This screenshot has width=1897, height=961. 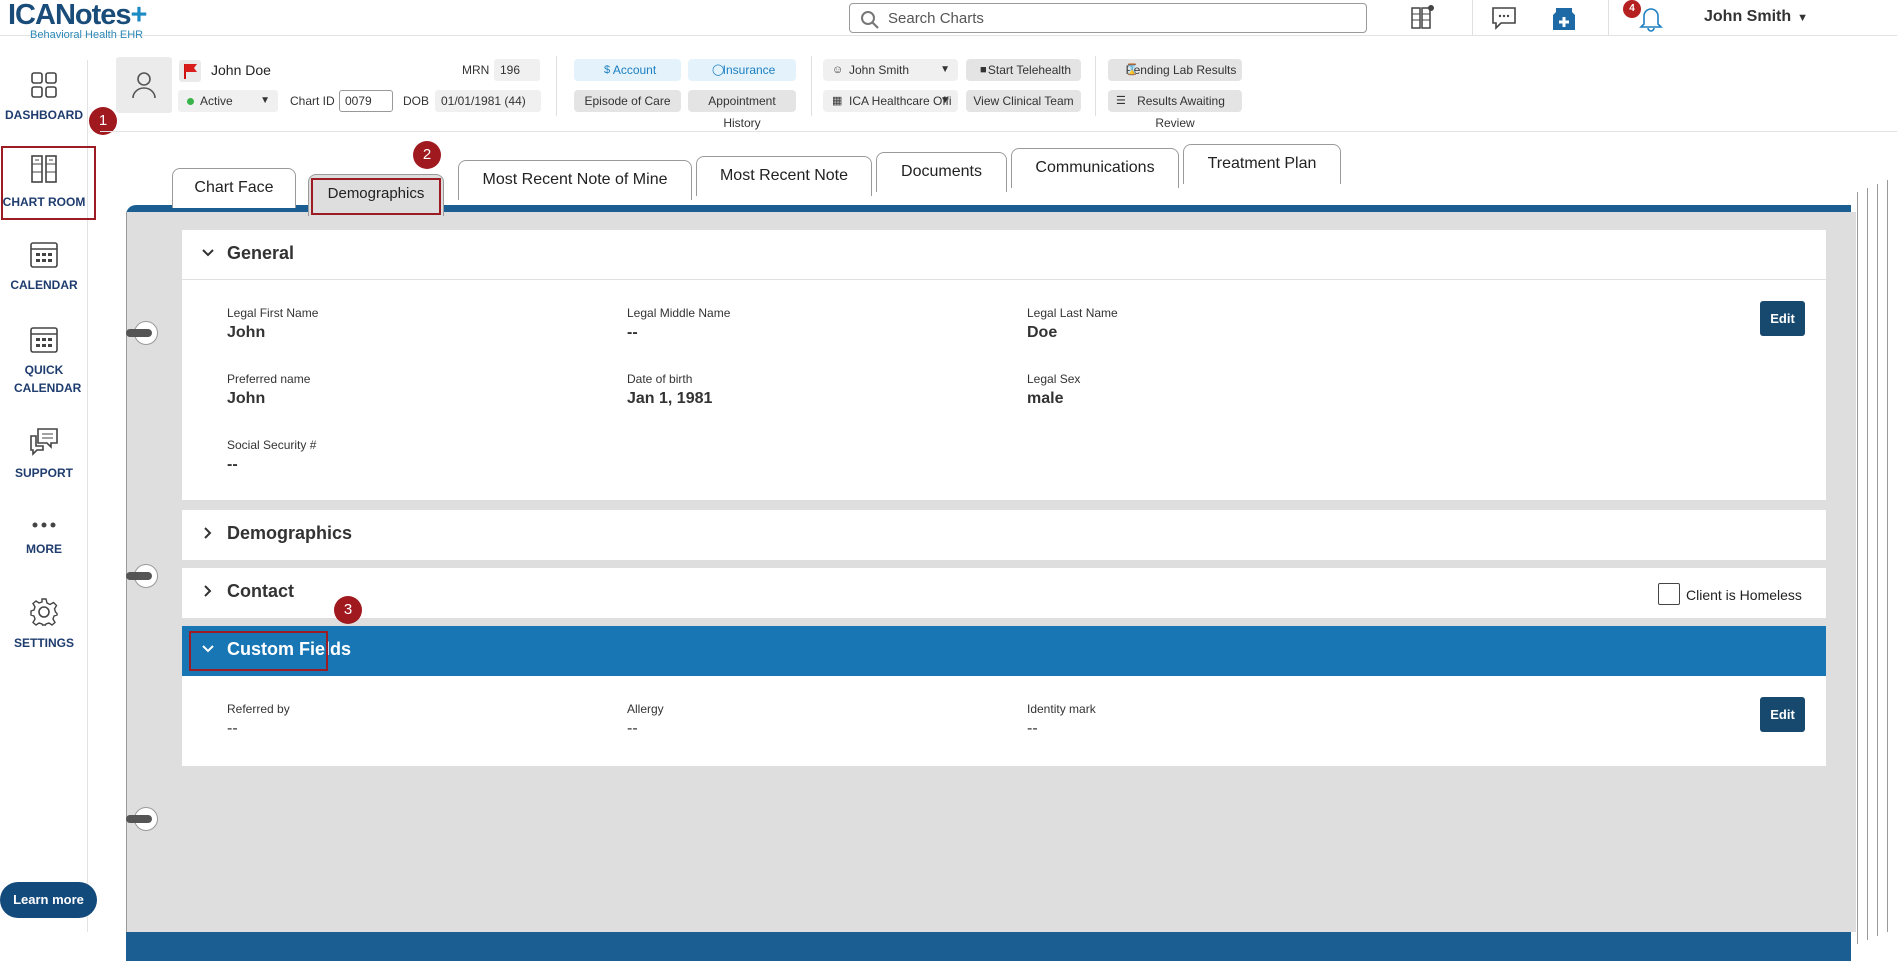 I want to click on nav-label: MORE, so click(x=44, y=549).